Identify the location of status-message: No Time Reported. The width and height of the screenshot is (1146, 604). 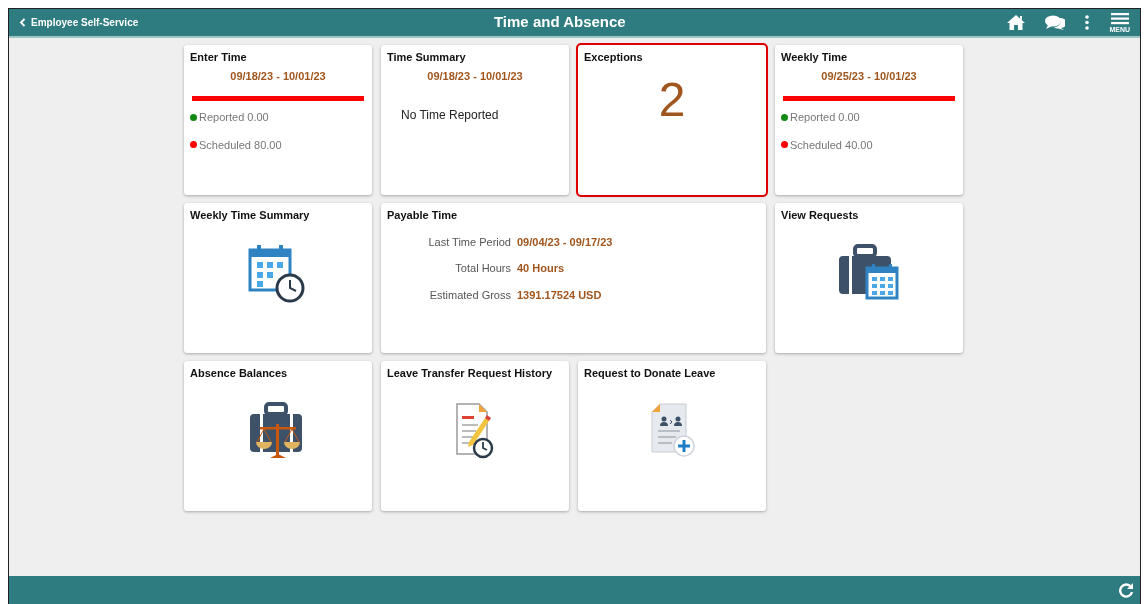
(450, 115).